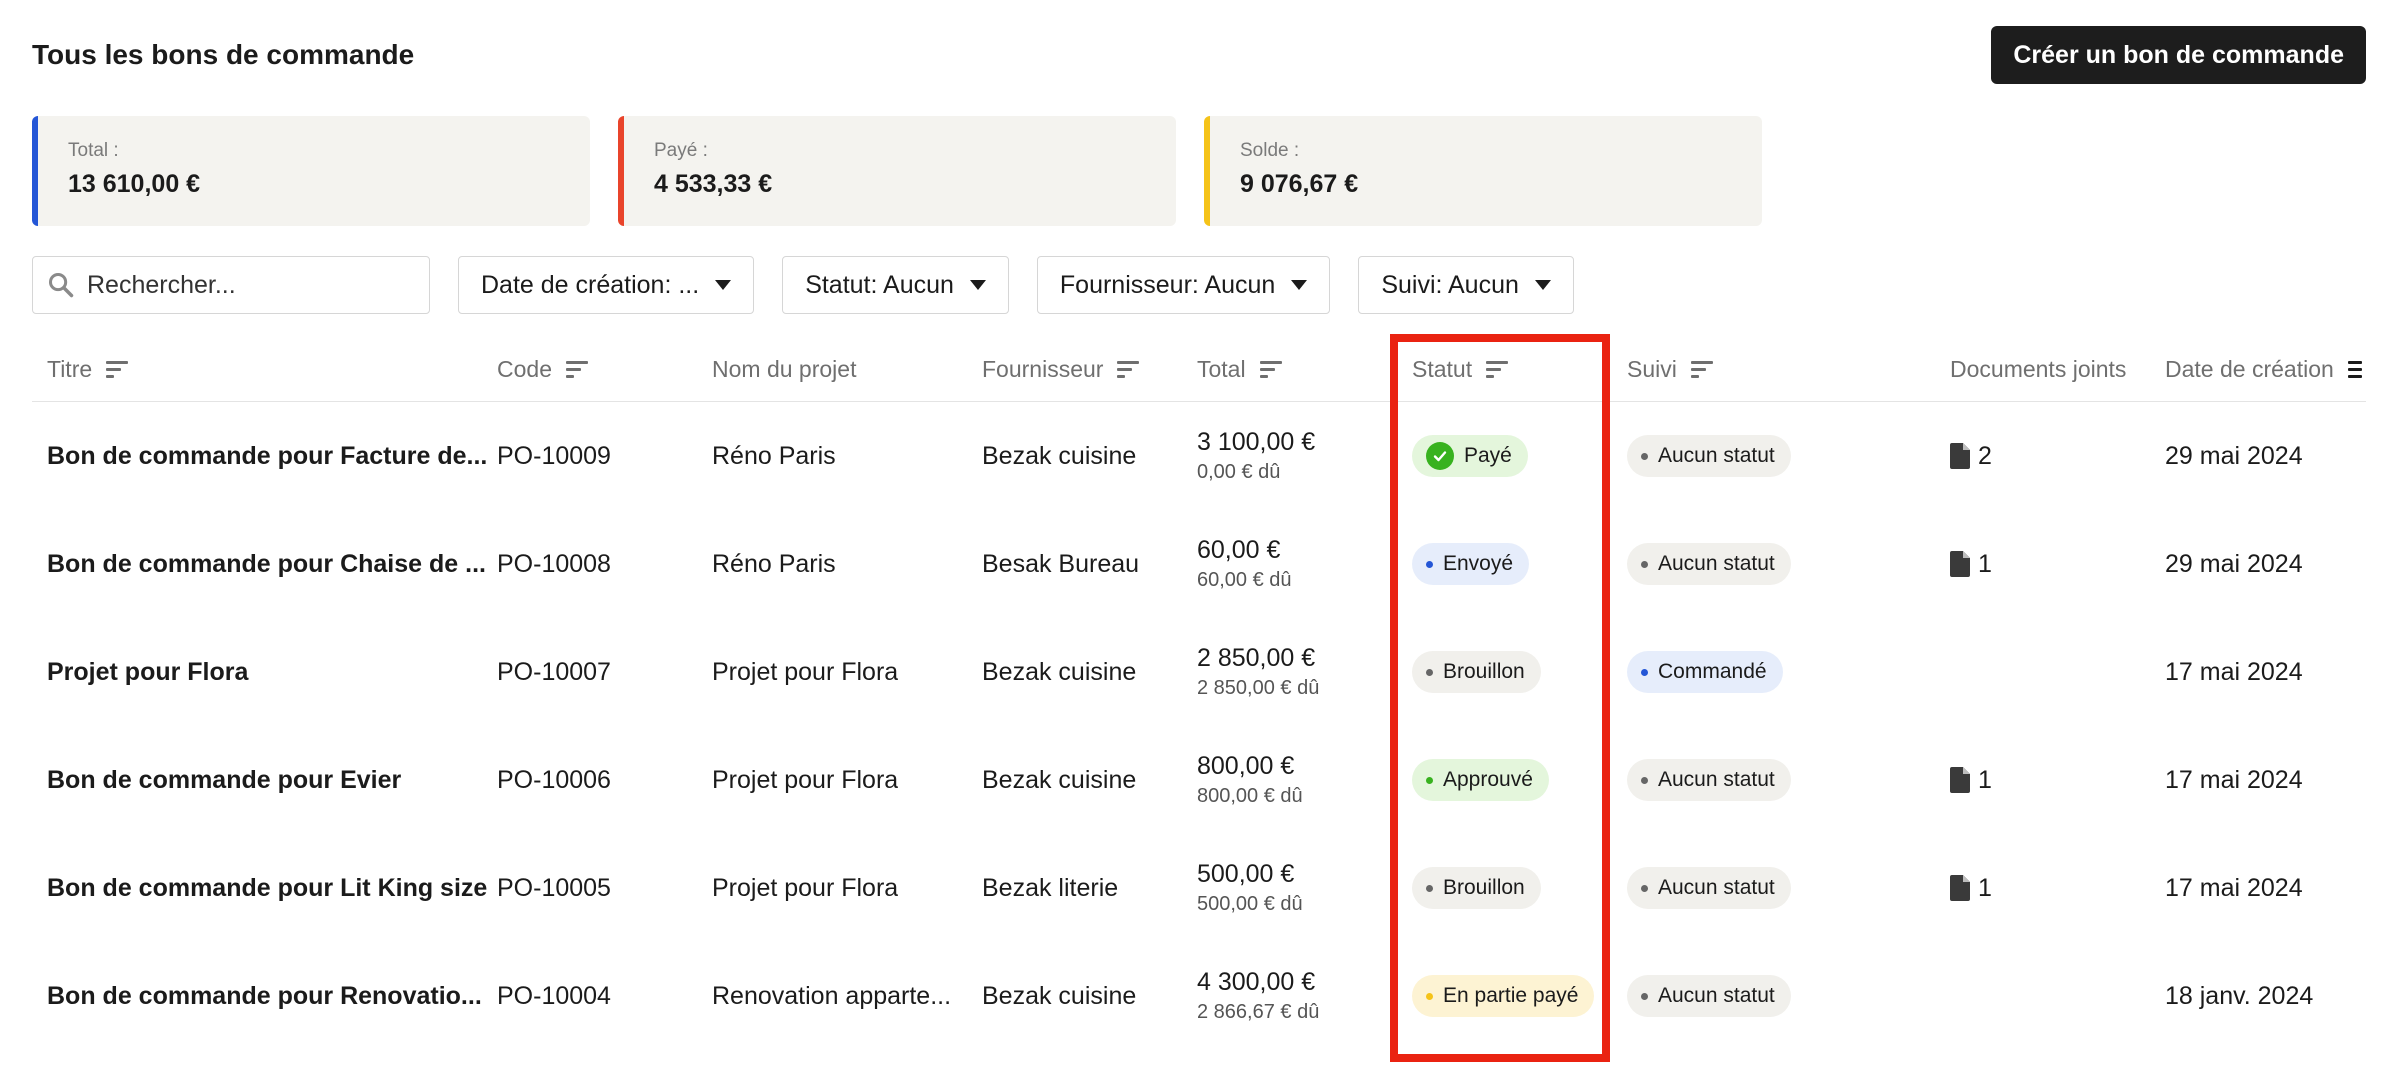  I want to click on cell-total: 3 100,00 € 0,00 € dû, so click(1256, 456).